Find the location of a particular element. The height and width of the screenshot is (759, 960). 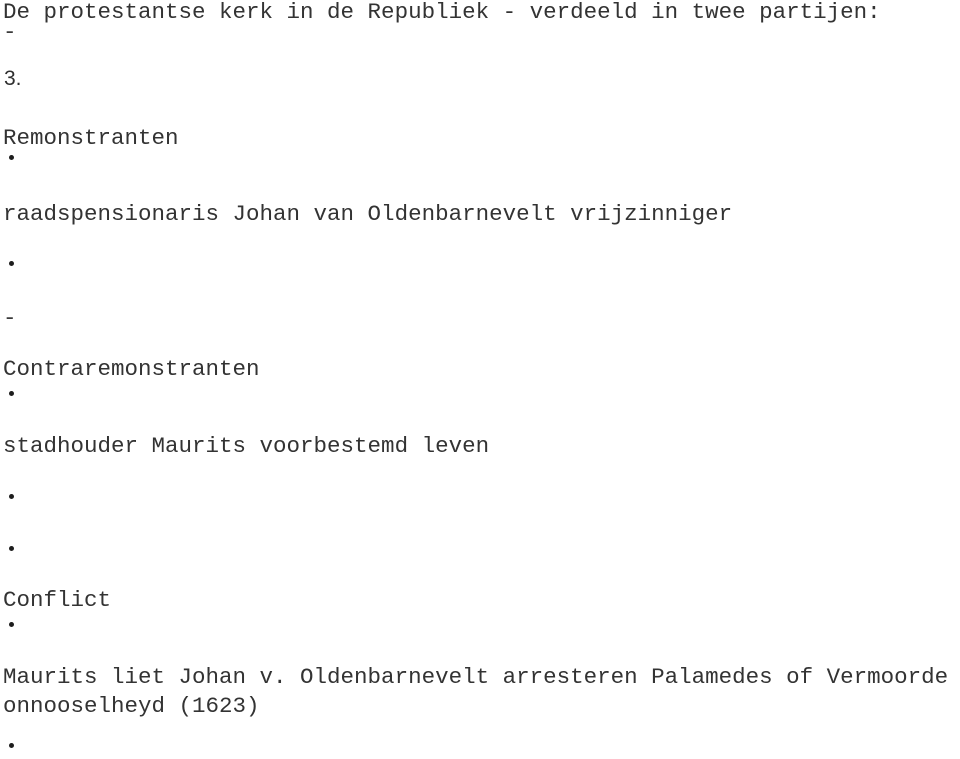

entry-stadhouder: stadhouder Maurits voorbestemd leven is located at coordinates (246, 446).